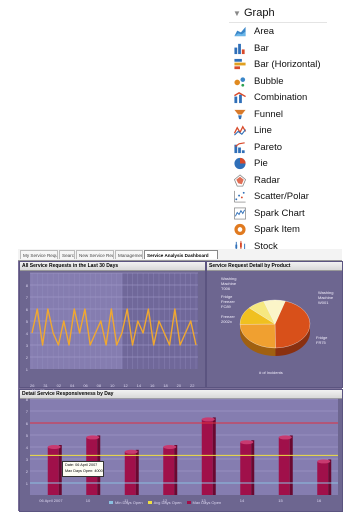 The width and height of the screenshot is (343, 512). Describe the element at coordinates (24, 399) in the screenshot. I see `bar-y-tick-label: 8` at that location.